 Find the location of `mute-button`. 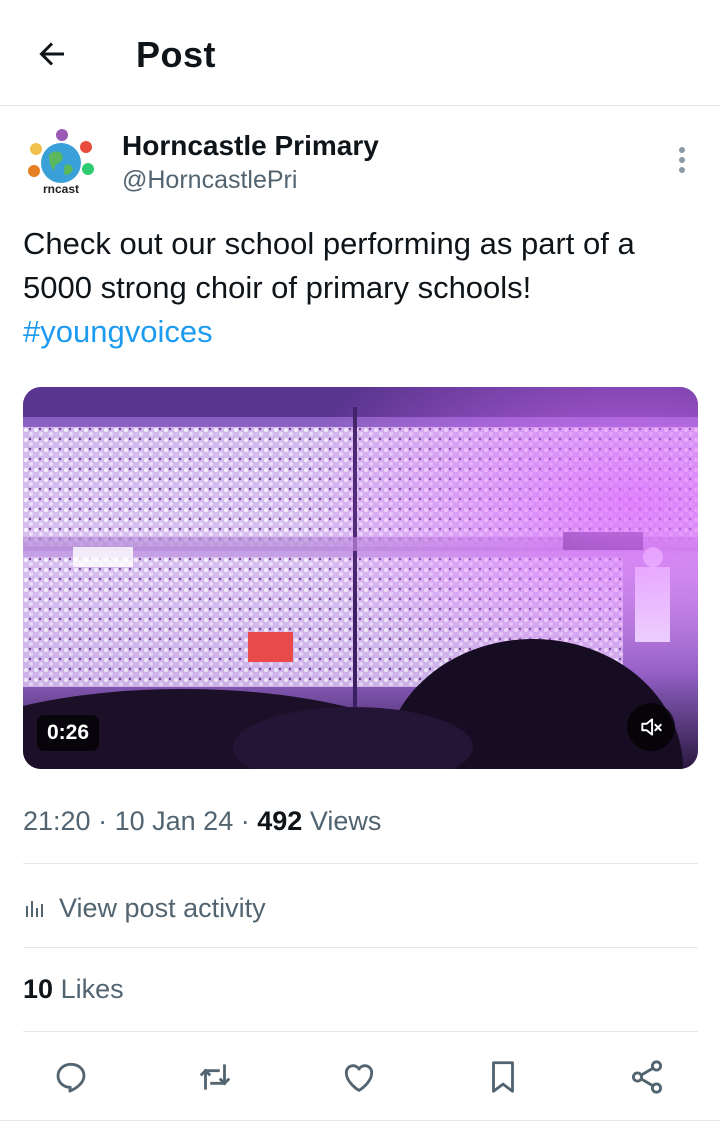

mute-button is located at coordinates (651, 727).